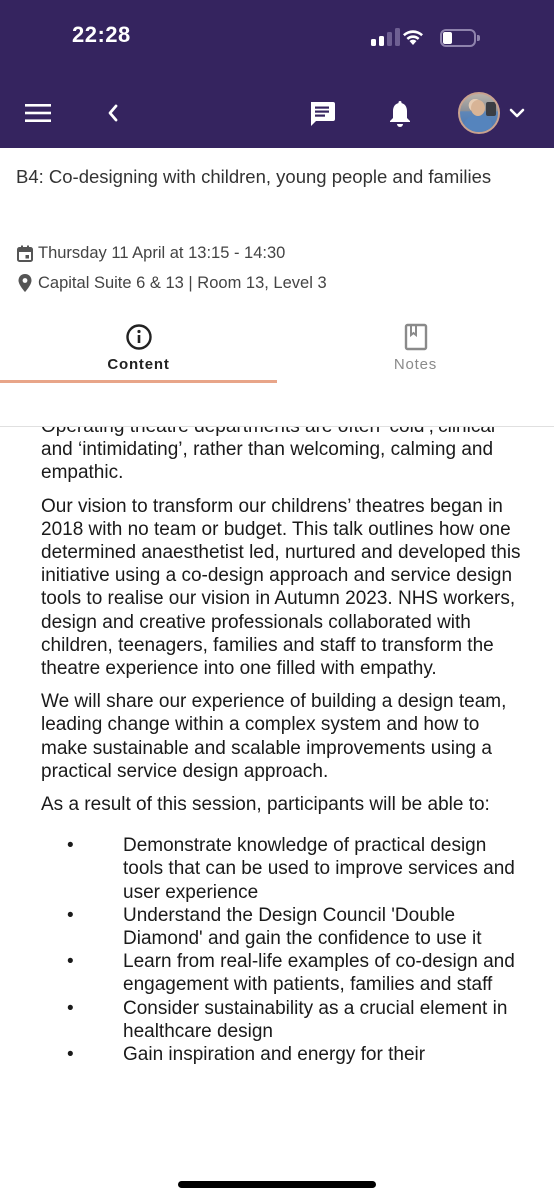  What do you see at coordinates (415, 364) in the screenshot?
I see `tab-notes-label: Notes` at bounding box center [415, 364].